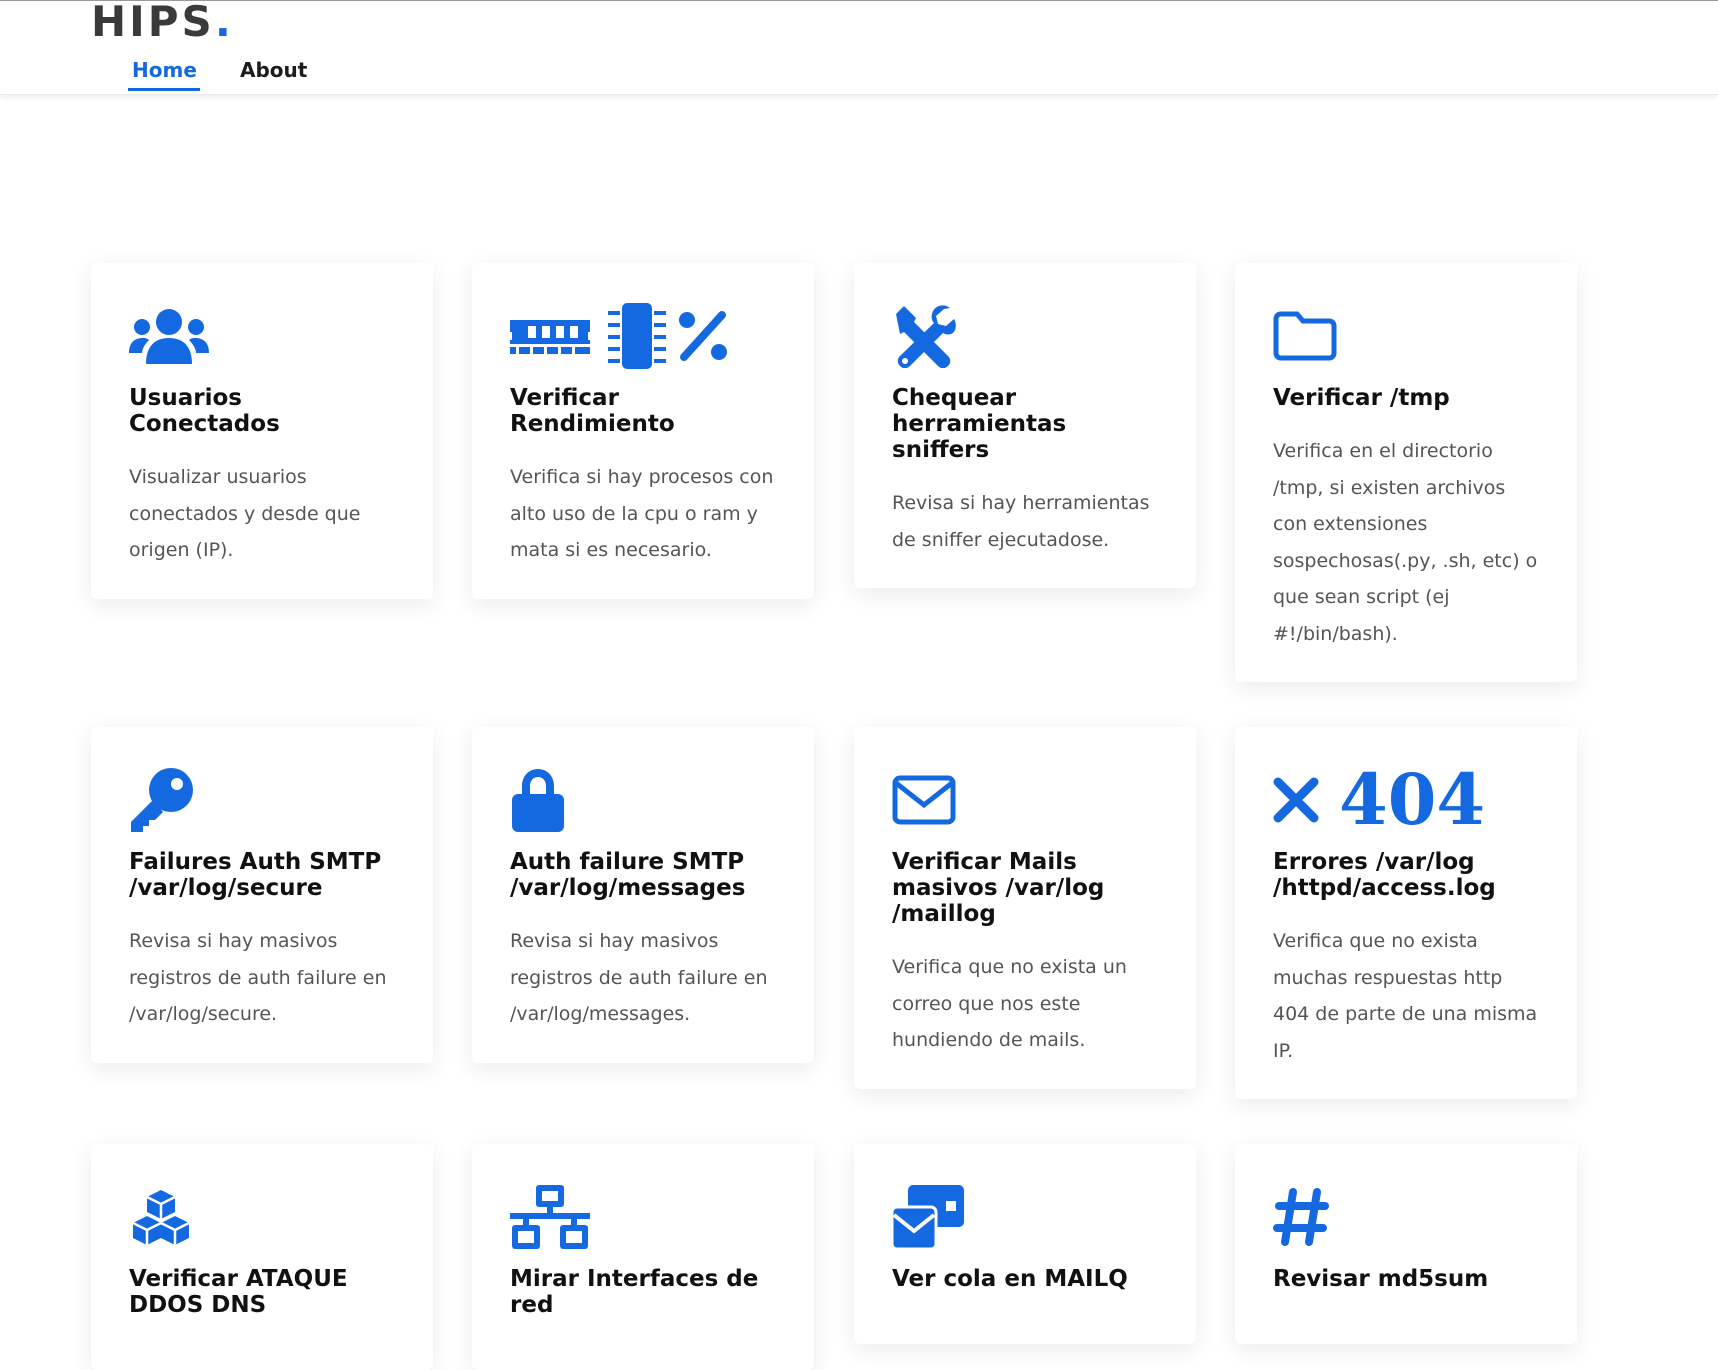 The image size is (1718, 1370). I want to click on card-title: Chequear herramientas sniffers, so click(979, 424).